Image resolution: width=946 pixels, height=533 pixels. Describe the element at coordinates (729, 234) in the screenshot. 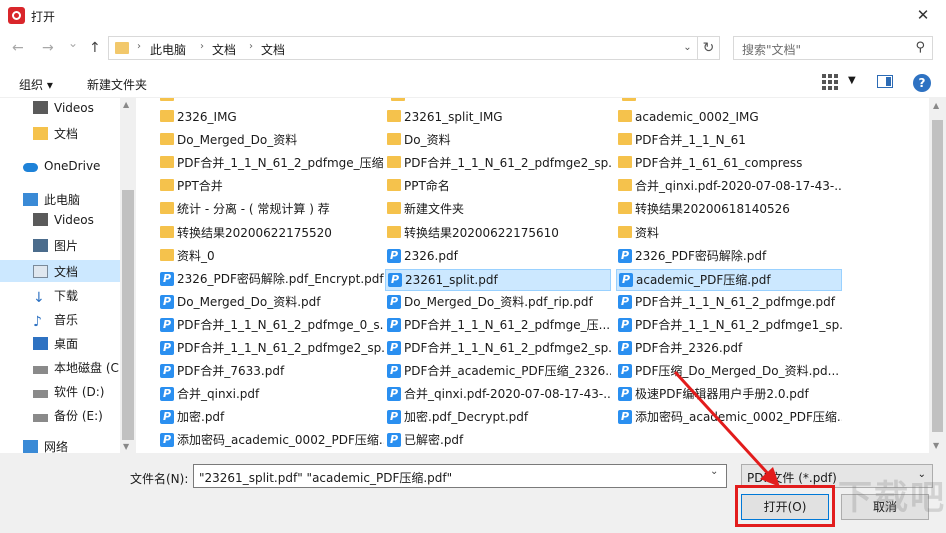

I see `folder-item: 资料` at that location.